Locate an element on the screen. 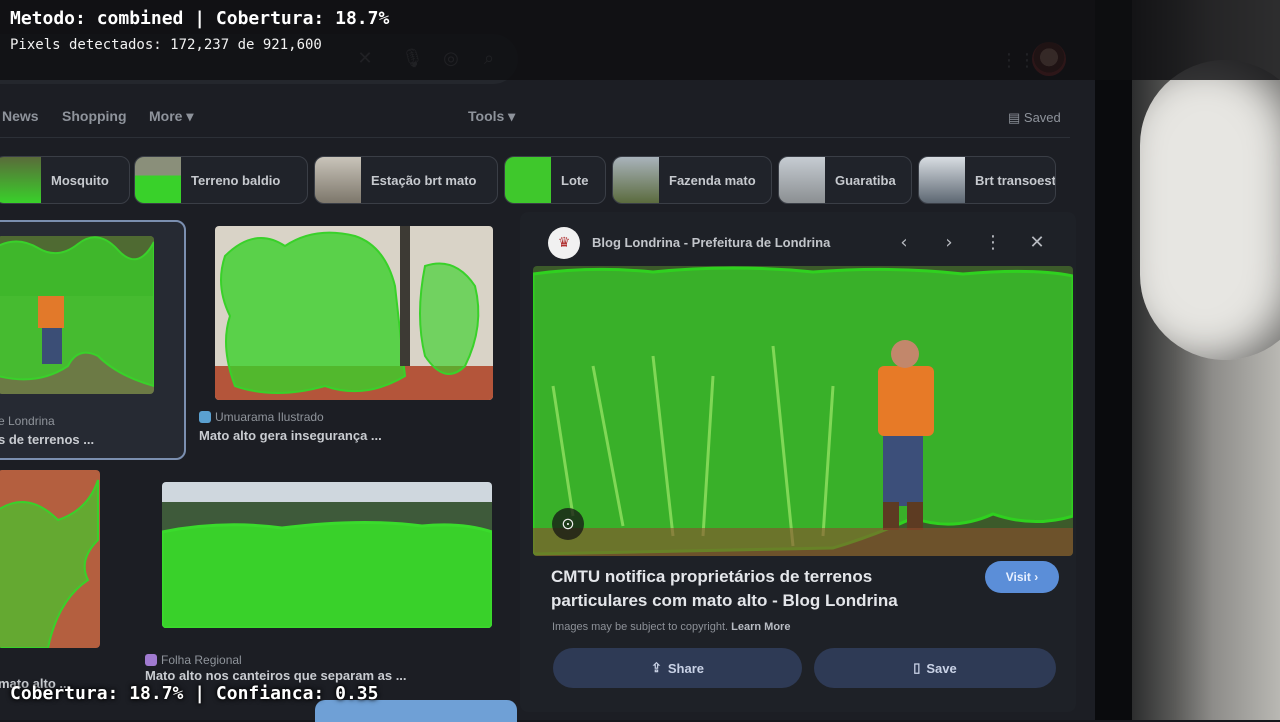  overlay-footer: Cobertura: 18.7% | Confianca: 0.35 is located at coordinates (194, 693).